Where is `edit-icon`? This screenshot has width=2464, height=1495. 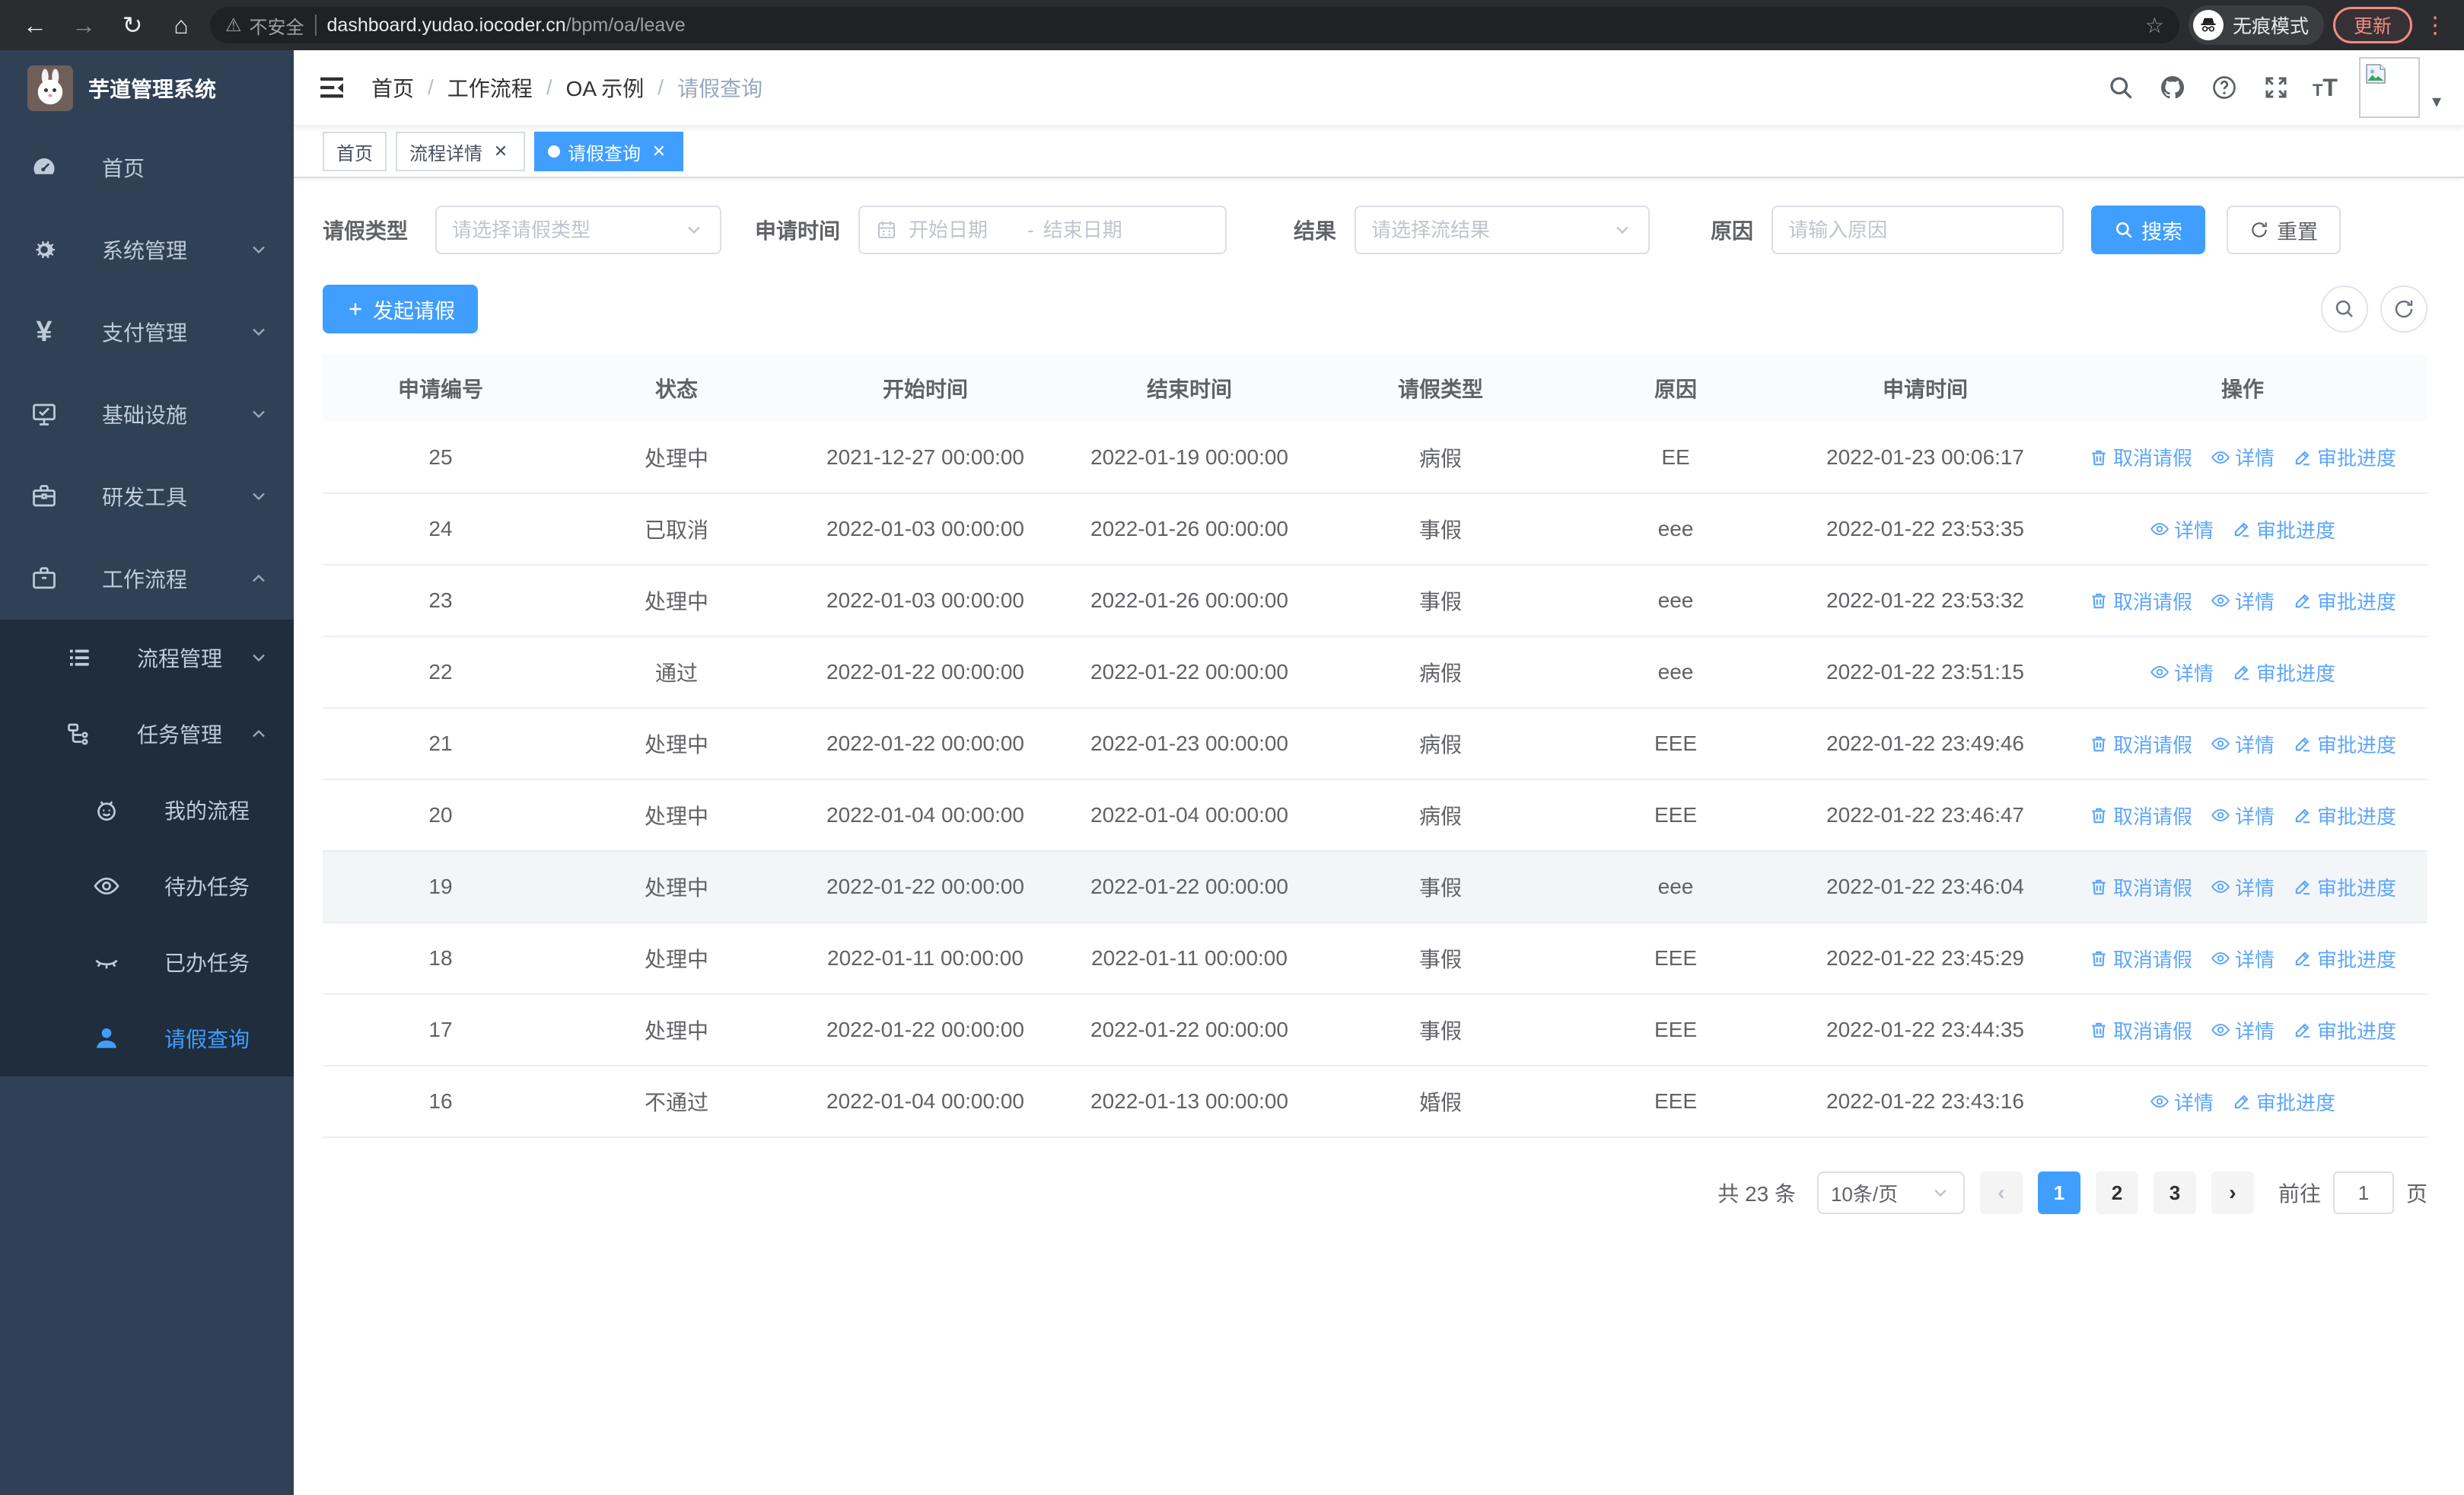 edit-icon is located at coordinates (2303, 1030).